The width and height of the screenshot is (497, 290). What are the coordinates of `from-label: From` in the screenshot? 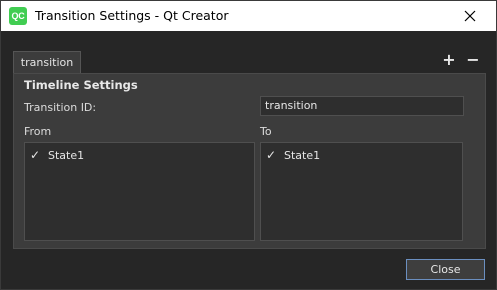 It's located at (38, 131).